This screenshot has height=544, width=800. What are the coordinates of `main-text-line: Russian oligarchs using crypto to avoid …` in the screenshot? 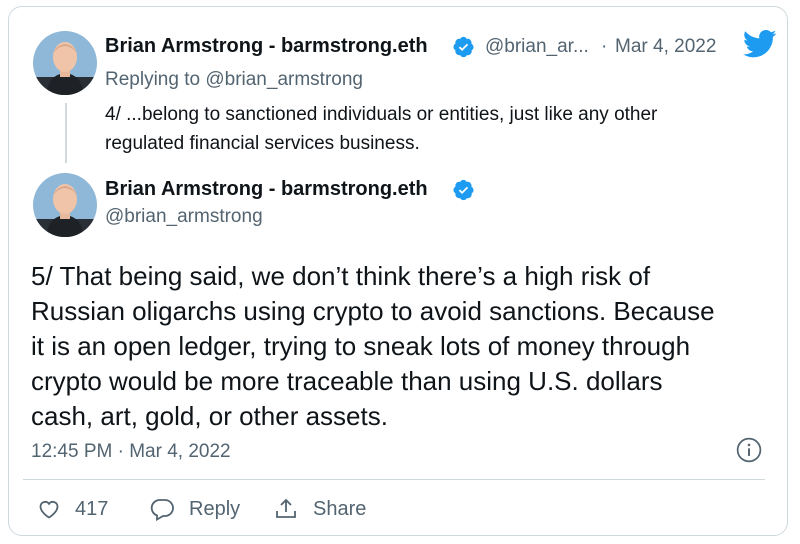 It's located at (373, 311).